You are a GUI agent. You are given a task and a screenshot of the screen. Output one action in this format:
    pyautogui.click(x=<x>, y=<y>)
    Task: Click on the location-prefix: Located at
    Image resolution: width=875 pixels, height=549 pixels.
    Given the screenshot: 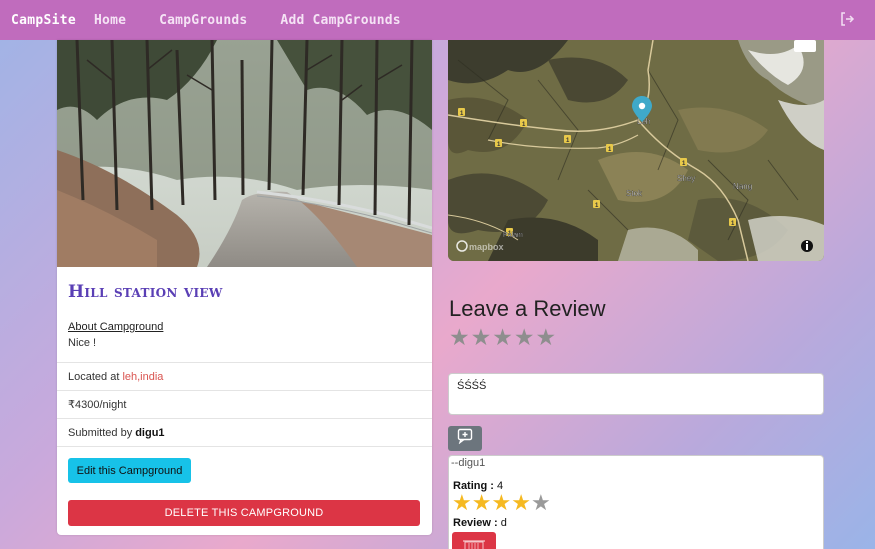 What is the action you would take?
    pyautogui.click(x=94, y=376)
    